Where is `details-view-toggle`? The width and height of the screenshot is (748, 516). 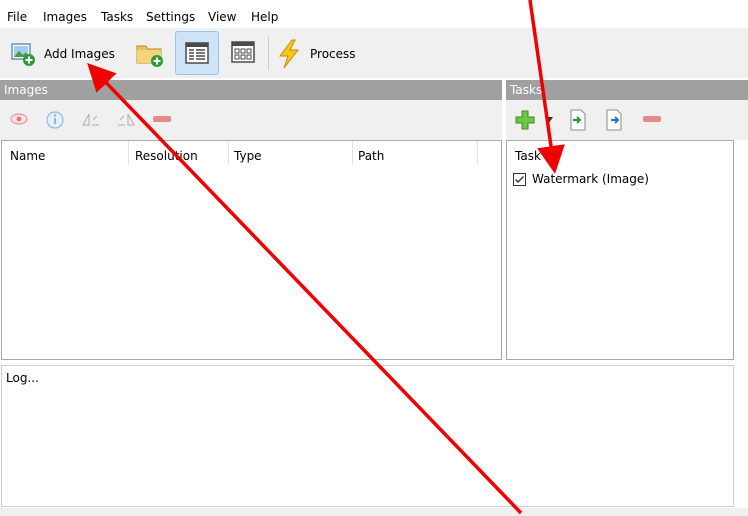
details-view-toggle is located at coordinates (197, 53).